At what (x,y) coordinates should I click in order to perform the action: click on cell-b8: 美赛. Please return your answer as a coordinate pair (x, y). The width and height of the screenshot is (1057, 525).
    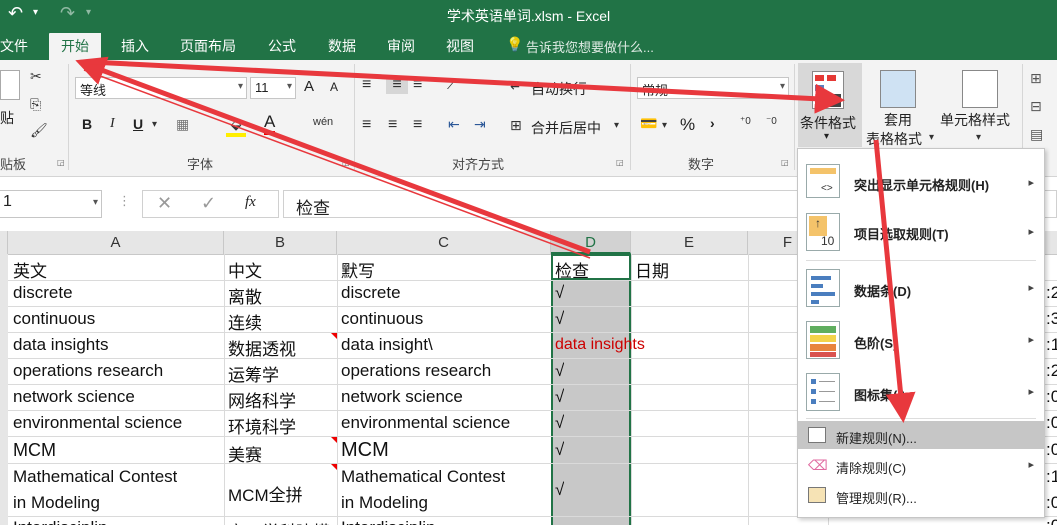
    Looking at the image, I should click on (245, 453).